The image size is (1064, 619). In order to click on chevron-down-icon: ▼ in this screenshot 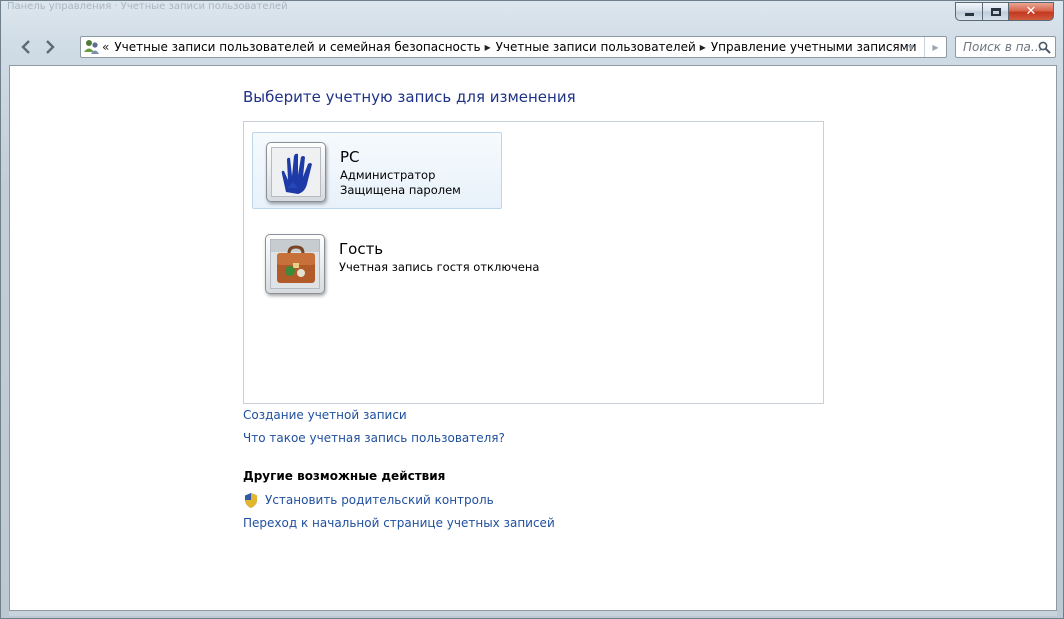, I will do `click(911, 47)`.